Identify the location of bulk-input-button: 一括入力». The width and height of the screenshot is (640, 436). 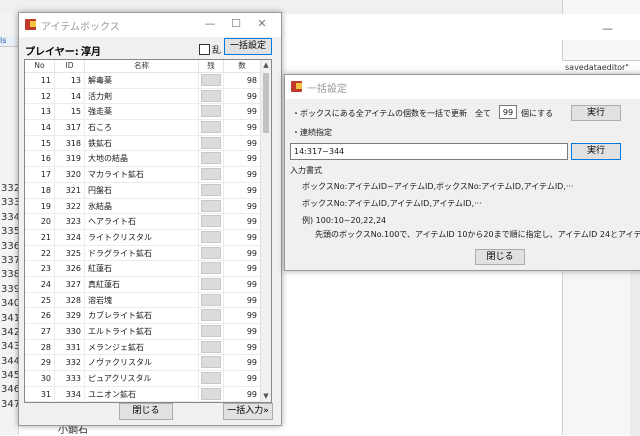
(248, 411).